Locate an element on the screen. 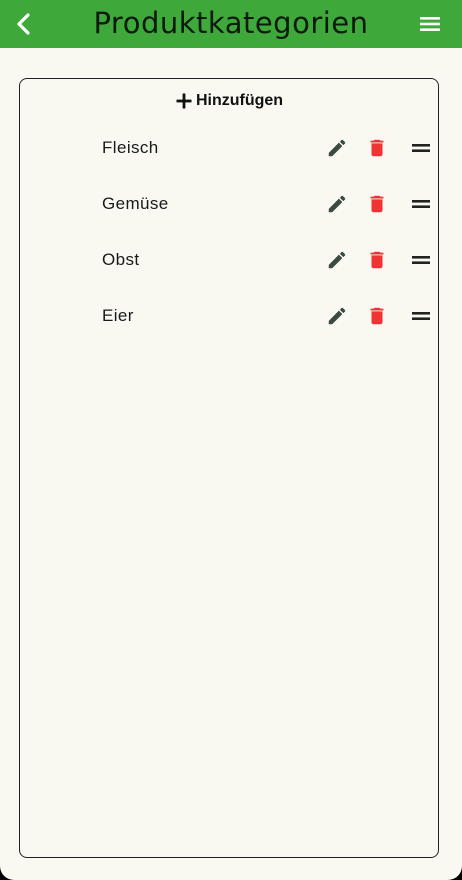 The height and width of the screenshot is (880, 462). list-item: Fleisch is located at coordinates (229, 148).